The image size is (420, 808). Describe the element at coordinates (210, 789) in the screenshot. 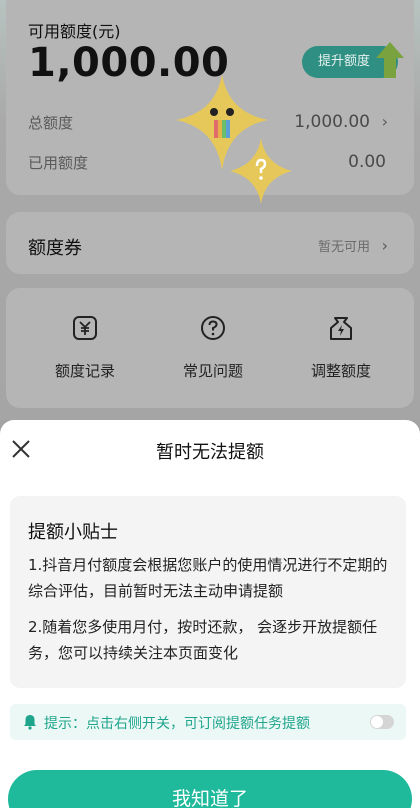

I see `confirm-button: 我知道了` at that location.